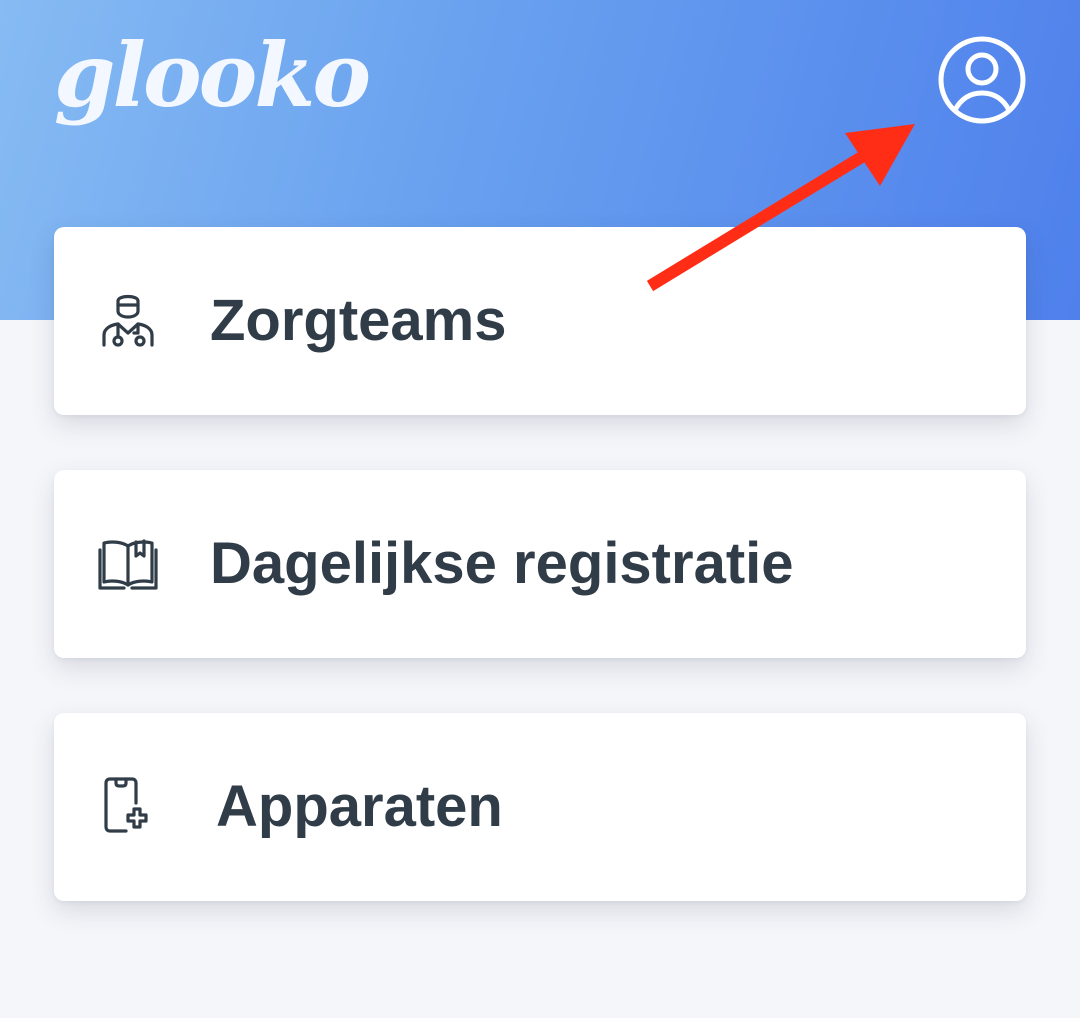 The height and width of the screenshot is (1018, 1080). I want to click on menu-item-label: Zorgteams, so click(358, 320).